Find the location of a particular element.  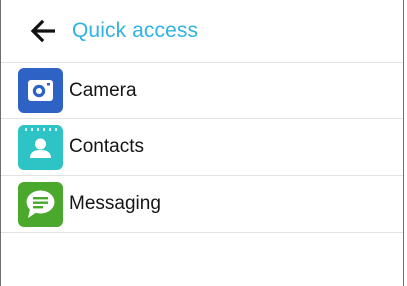

contacts-app-icon is located at coordinates (40, 147).